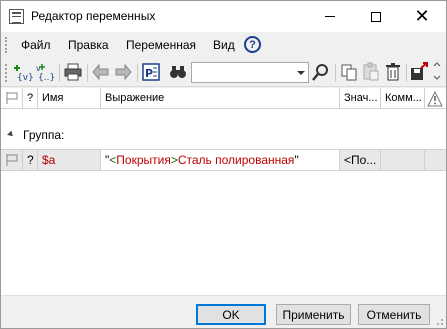 This screenshot has height=329, width=447. I want to click on expr-quote-close: ", so click(296, 160).